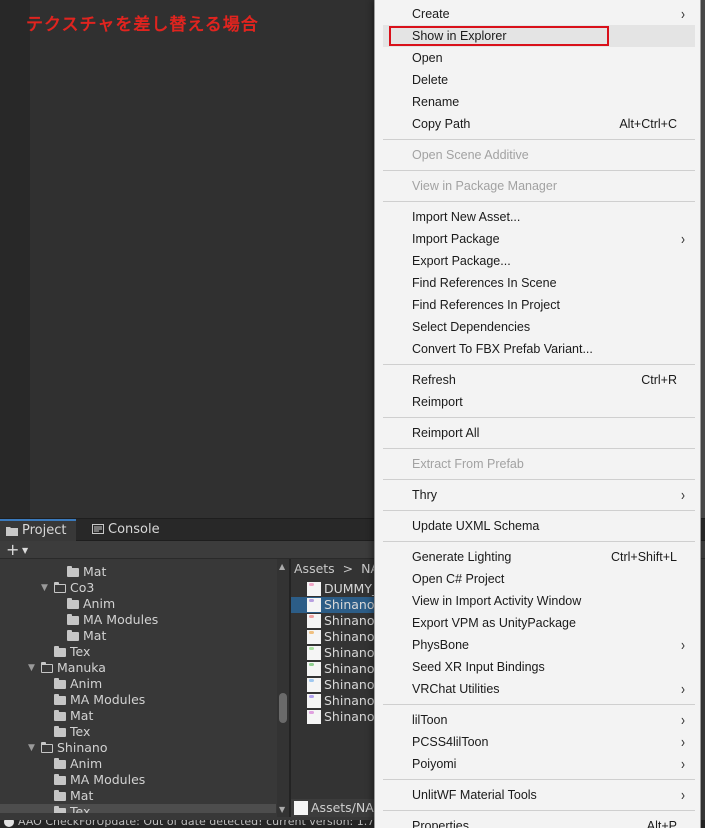  What do you see at coordinates (456, 689) in the screenshot?
I see `menu-item-label: VRChat Utilities` at bounding box center [456, 689].